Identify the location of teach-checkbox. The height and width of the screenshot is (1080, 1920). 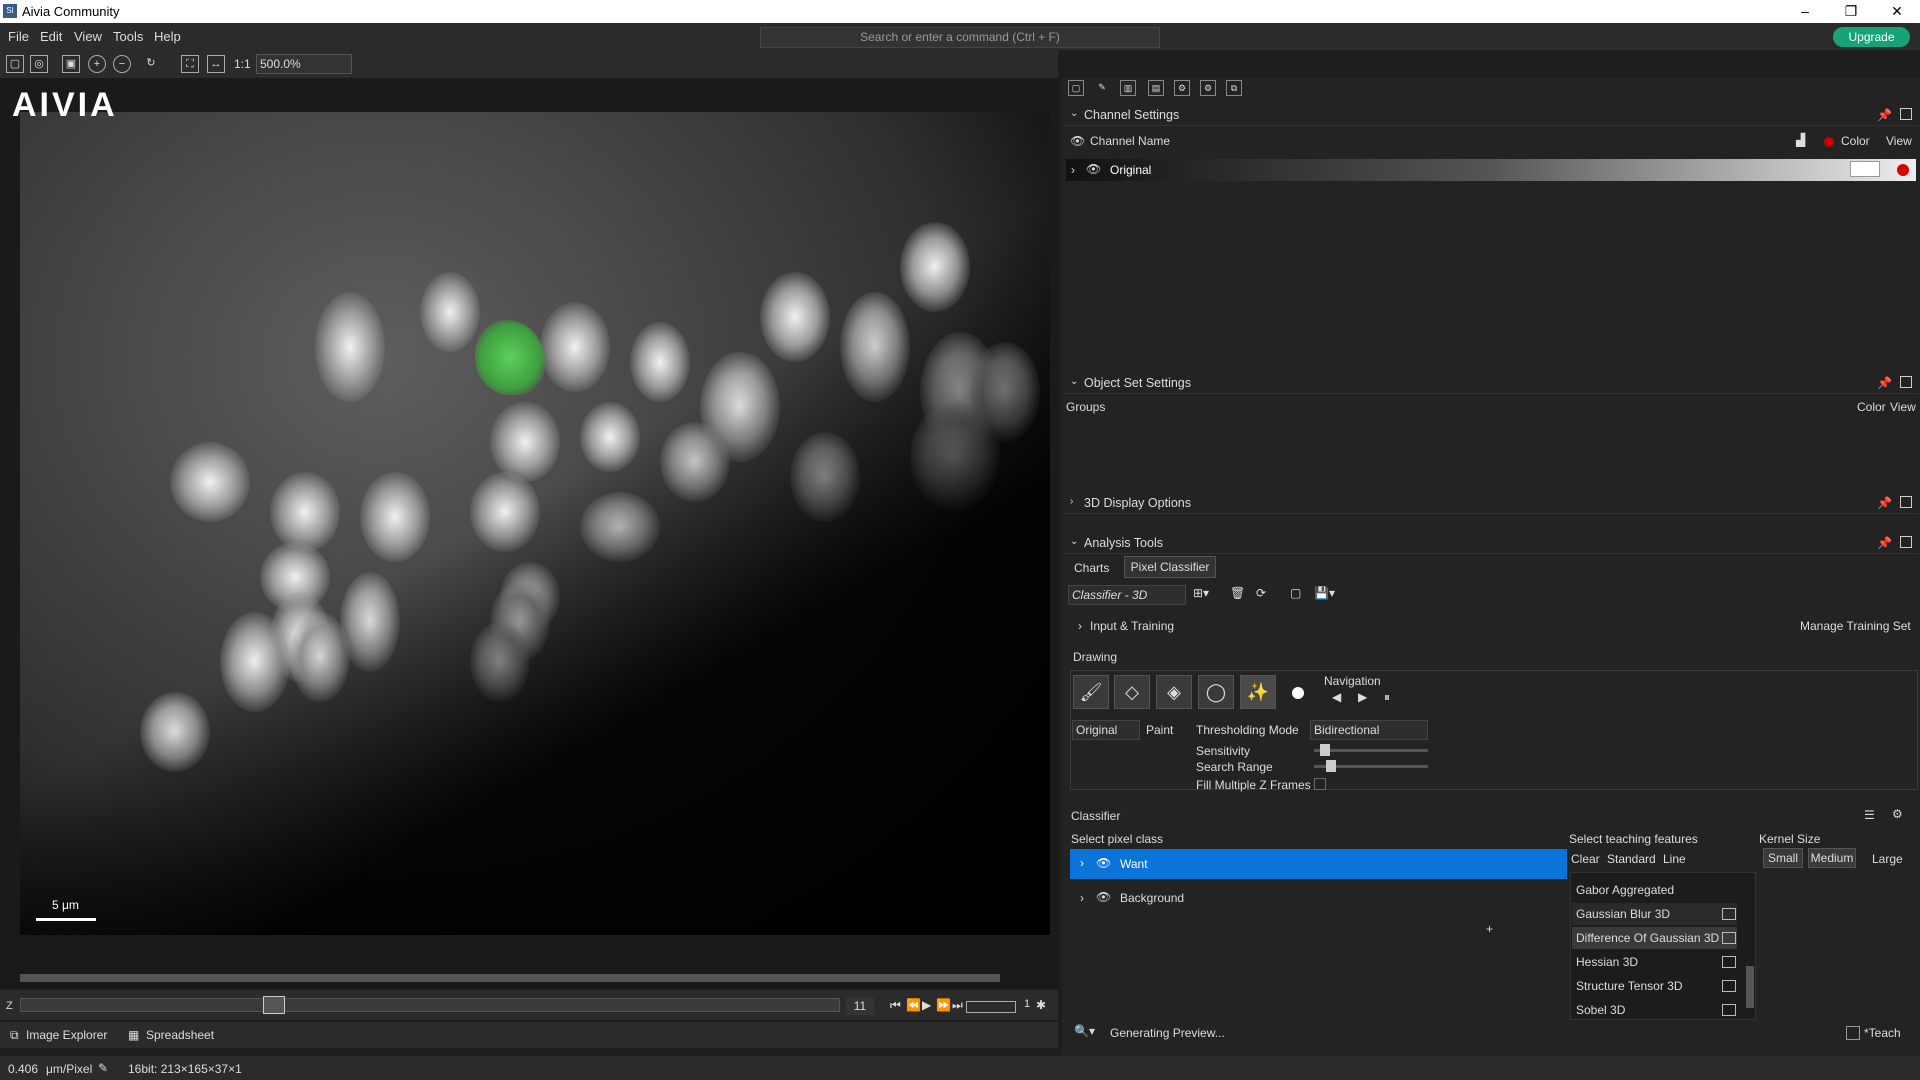
(1853, 1033).